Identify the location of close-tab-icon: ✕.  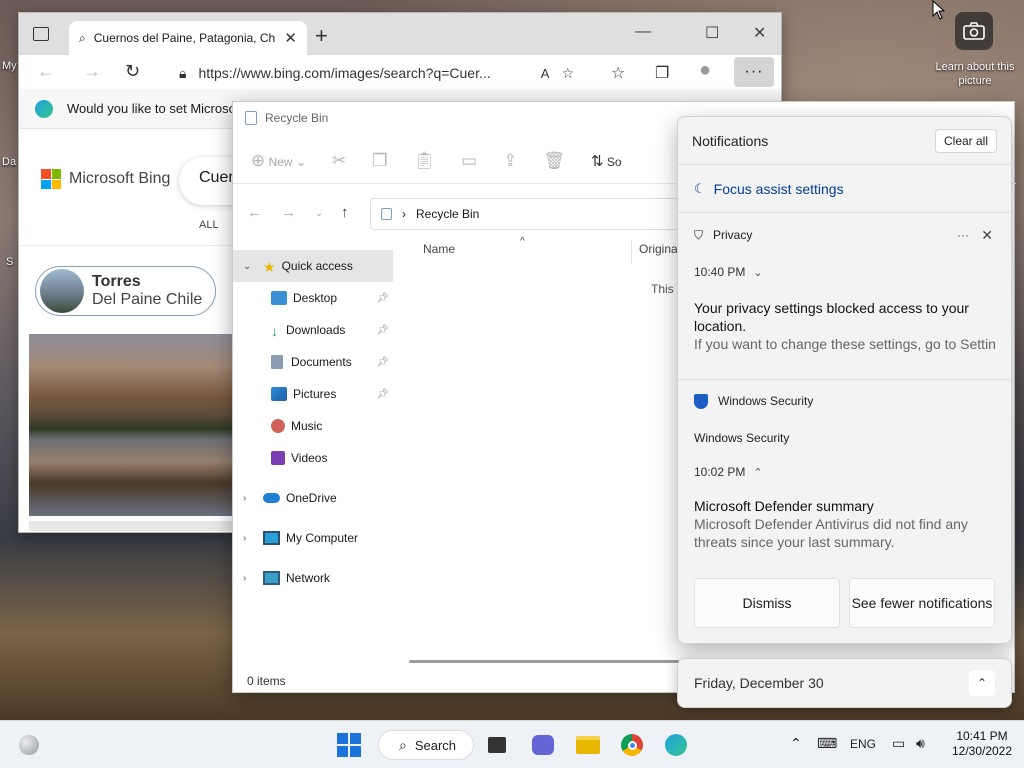
(290, 38).